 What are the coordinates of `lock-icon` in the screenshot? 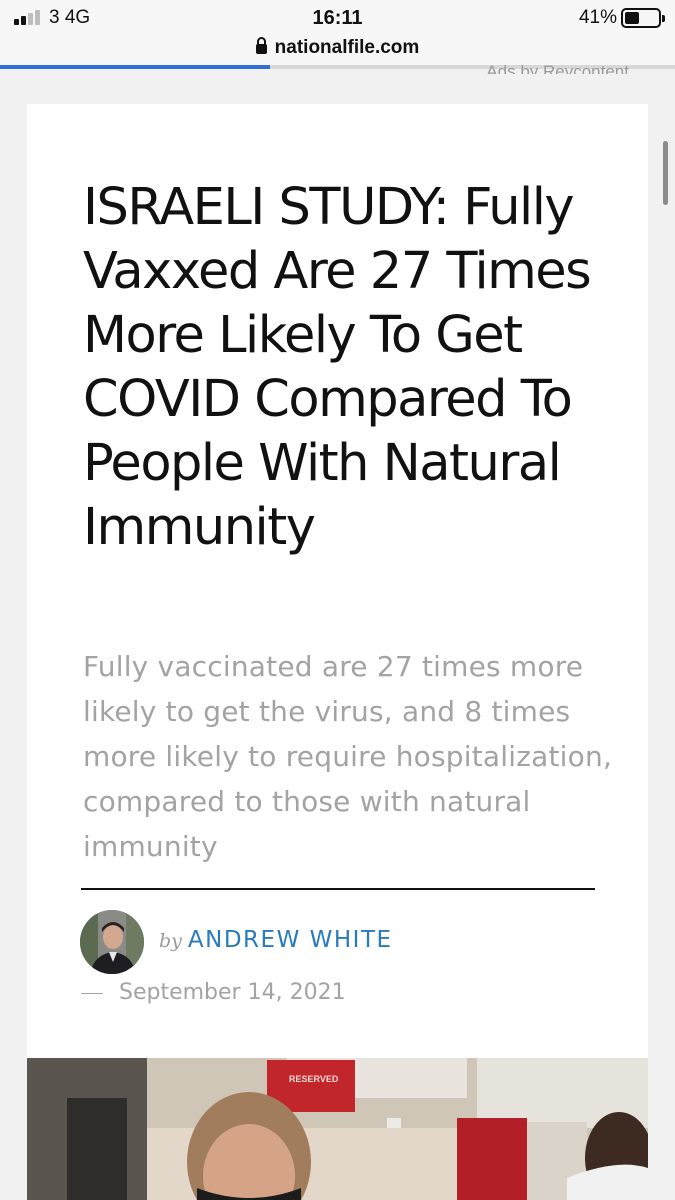 It's located at (261, 45).